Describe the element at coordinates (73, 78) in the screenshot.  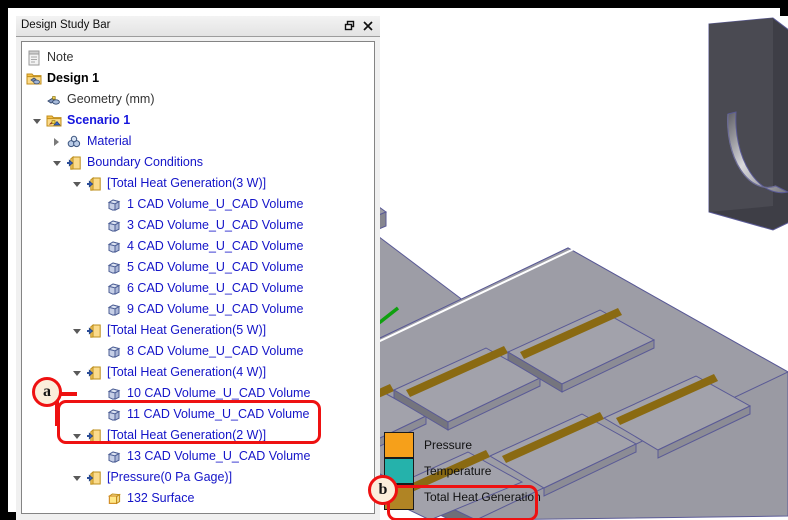
I see `tree-node-label: Design 1` at that location.